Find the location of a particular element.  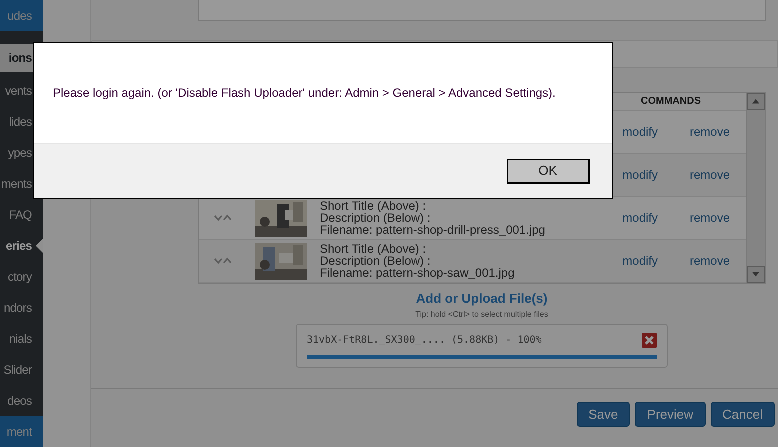

file-name: 31vbX-FtR8L._SX300_.... (5.88KB) - 100% is located at coordinates (424, 340).